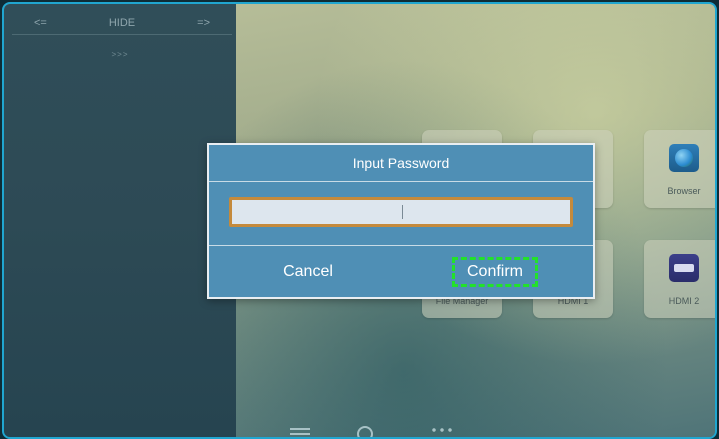  Describe the element at coordinates (120, 54) in the screenshot. I see `expand-button: >>>` at that location.